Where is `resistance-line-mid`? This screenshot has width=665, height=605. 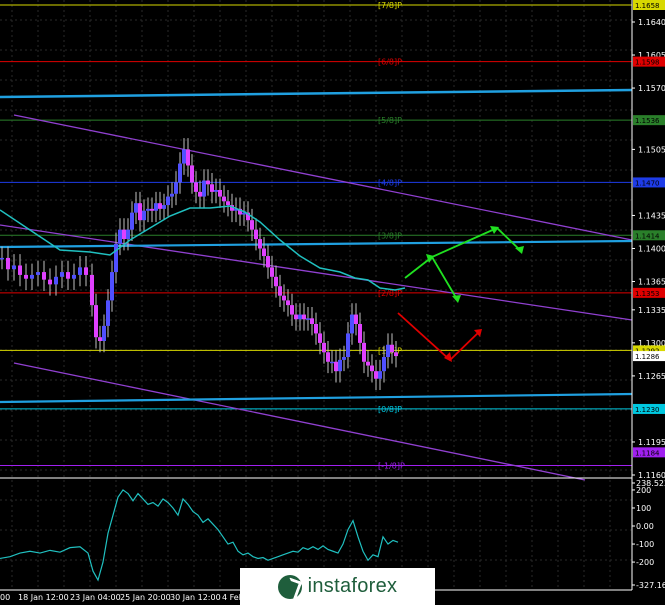 resistance-line-mid is located at coordinates (316, 244).